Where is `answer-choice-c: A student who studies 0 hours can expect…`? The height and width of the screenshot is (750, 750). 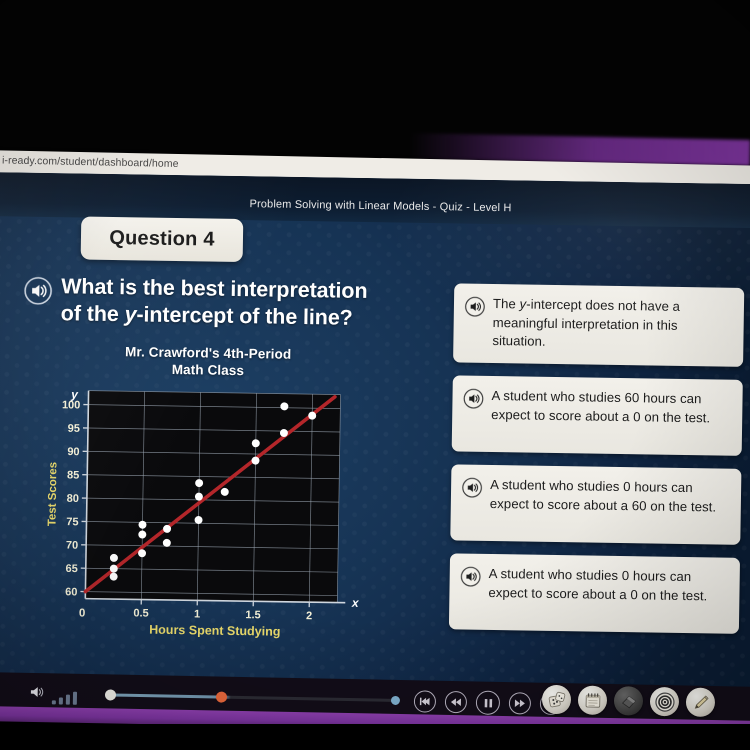 answer-choice-c: A student who studies 0 hours can expect… is located at coordinates (596, 505).